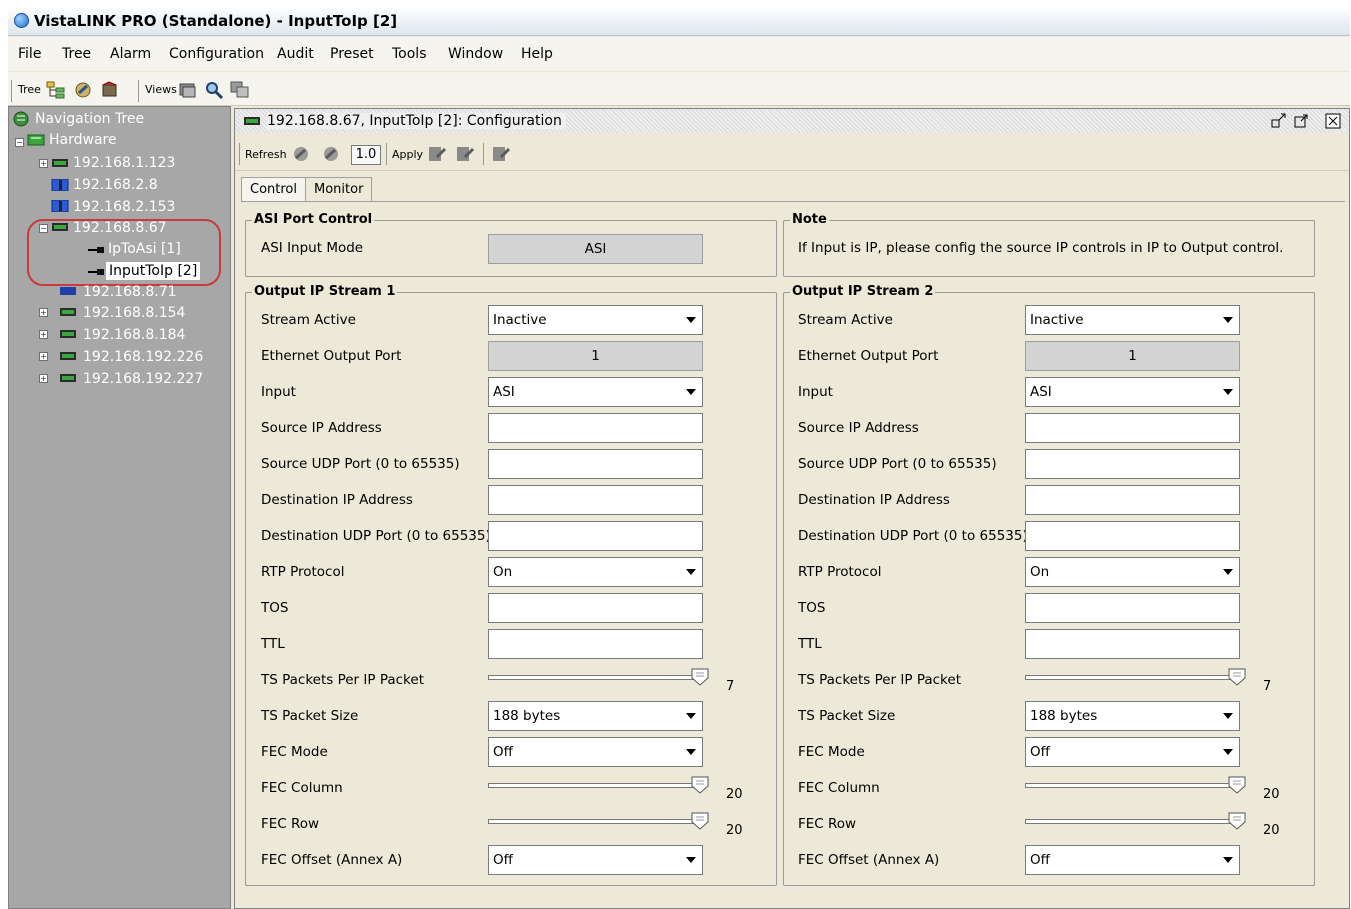  Describe the element at coordinates (331, 356) in the screenshot. I see `ethernet-output-port-label: Ethernet Output Port` at that location.